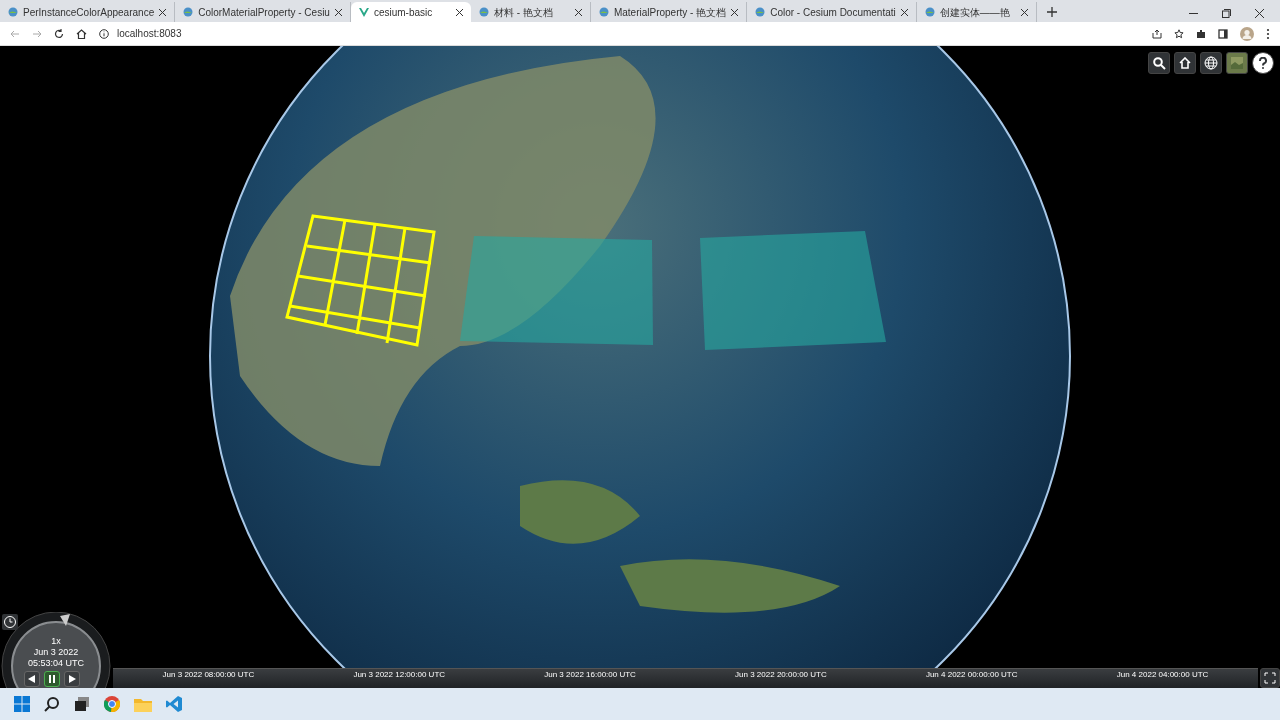 Image resolution: width=1280 pixels, height=720 pixels. What do you see at coordinates (1268, 33) in the screenshot?
I see `menu-icon` at bounding box center [1268, 33].